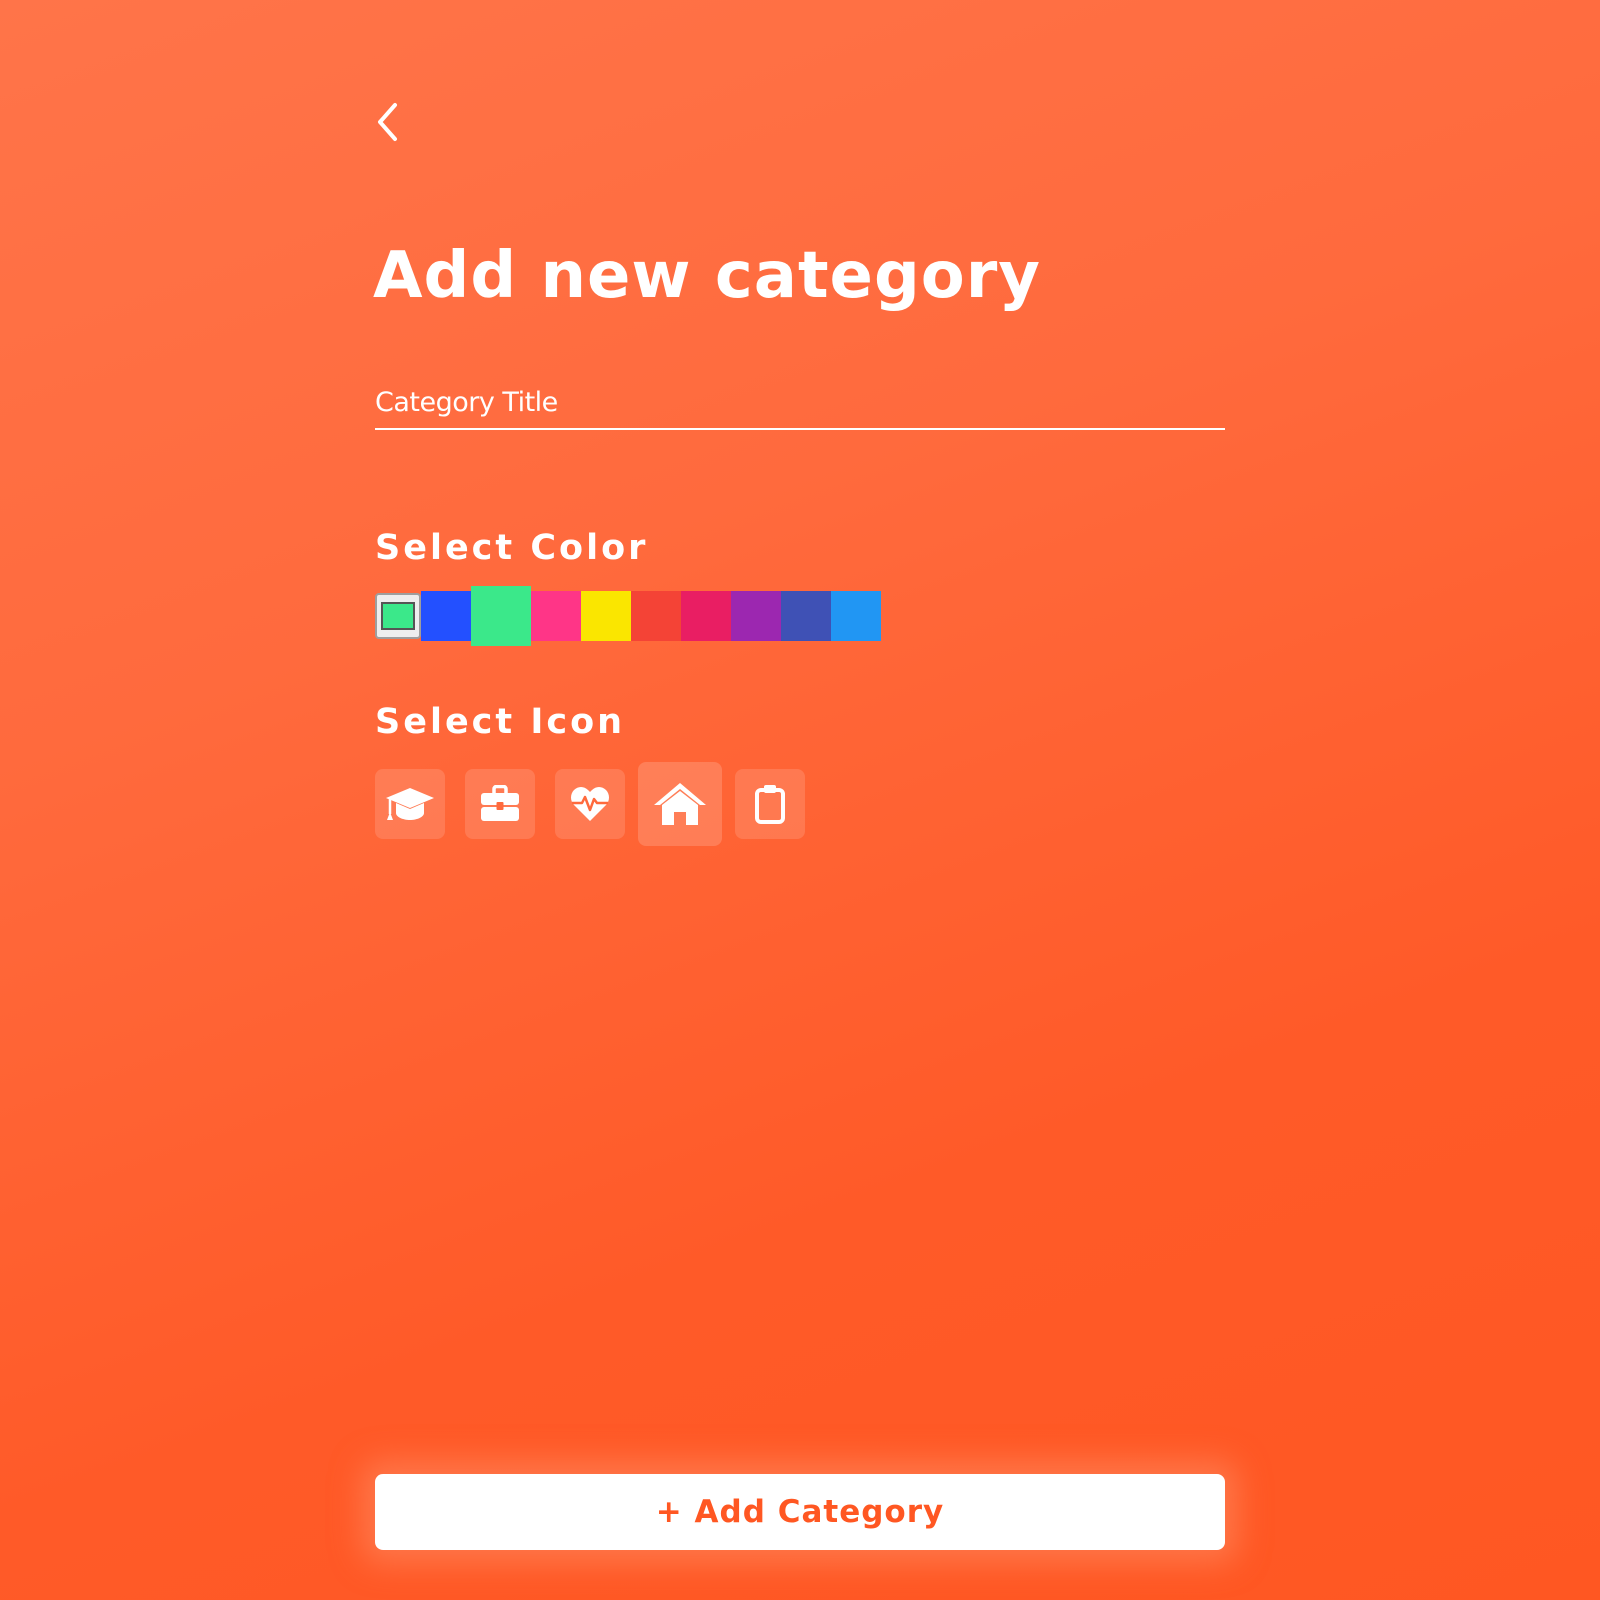 The height and width of the screenshot is (1600, 1600). Describe the element at coordinates (606, 616) in the screenshot. I see `color-swatch-yellow` at that location.